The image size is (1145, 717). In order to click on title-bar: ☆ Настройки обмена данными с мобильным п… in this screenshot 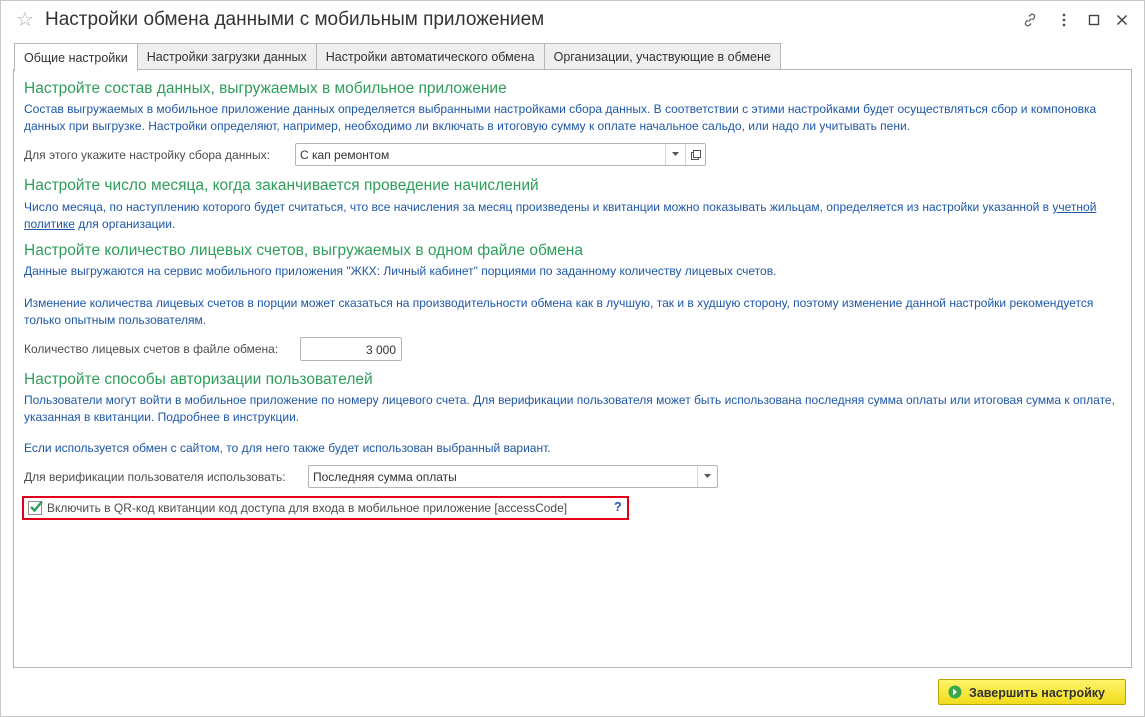, I will do `click(572, 20)`.